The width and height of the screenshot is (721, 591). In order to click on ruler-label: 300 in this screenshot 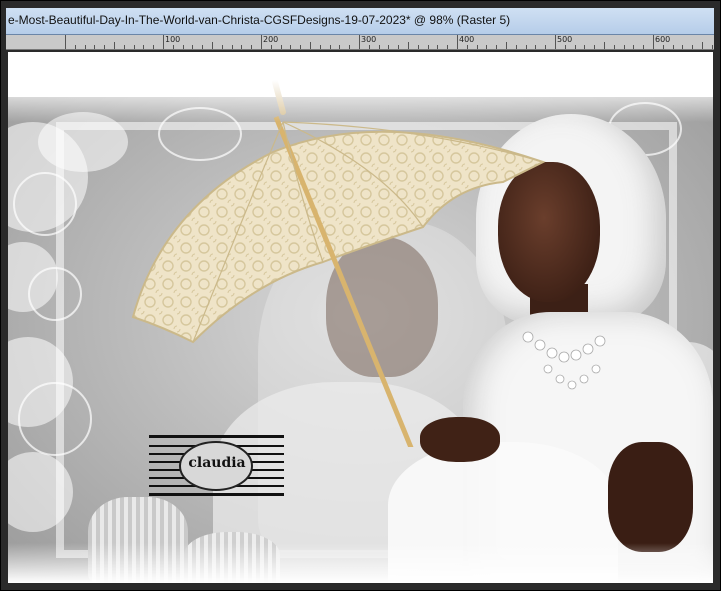, I will do `click(369, 39)`.